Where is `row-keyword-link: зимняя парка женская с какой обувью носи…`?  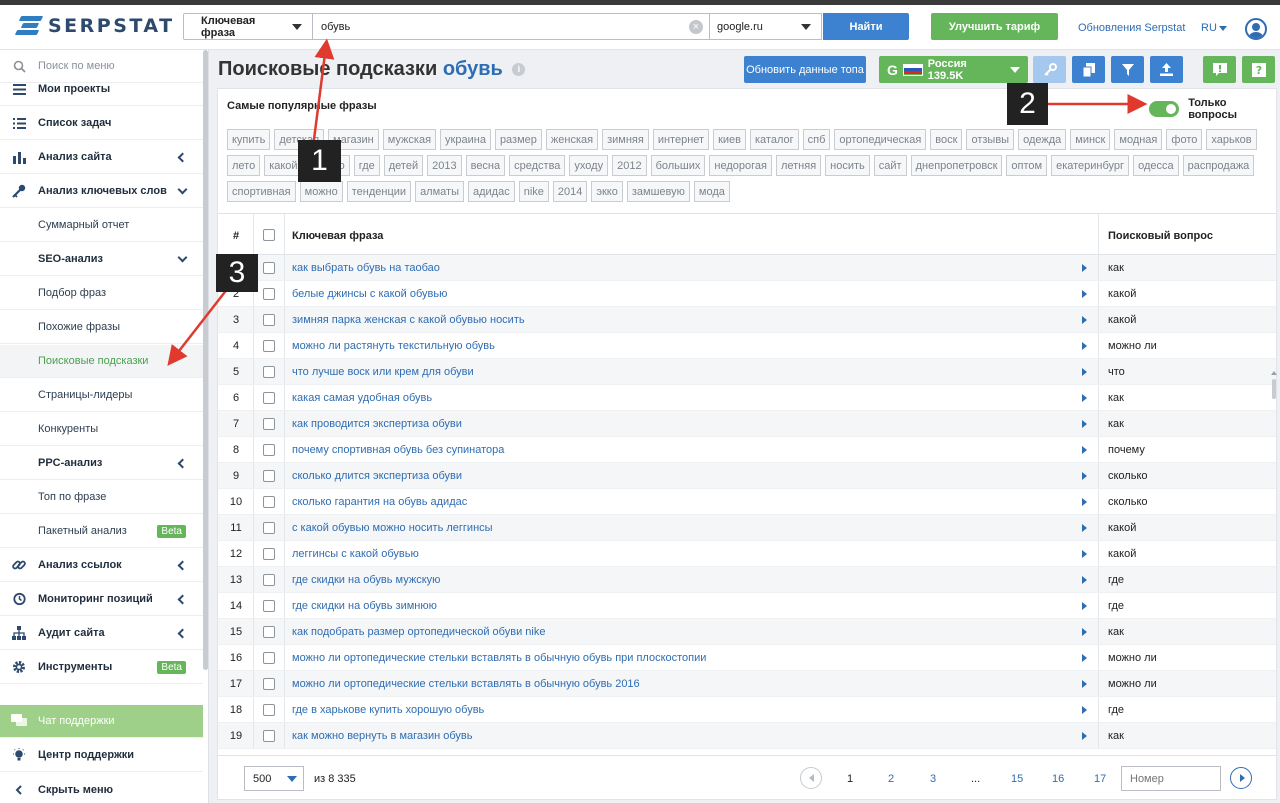 row-keyword-link: зимняя парка женская с какой обувью носи… is located at coordinates (691, 320).